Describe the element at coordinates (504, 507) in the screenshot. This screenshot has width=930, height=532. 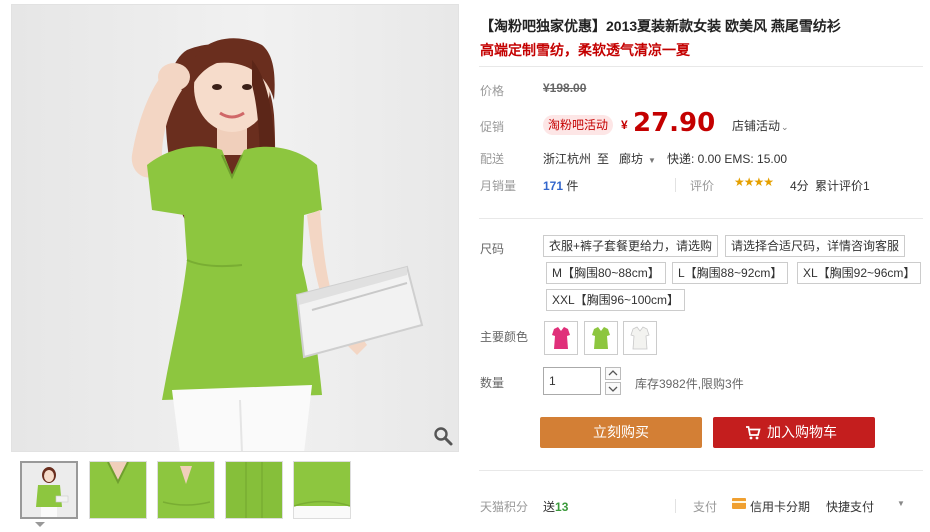
I see `tmall-points-label: 天猫积分` at that location.